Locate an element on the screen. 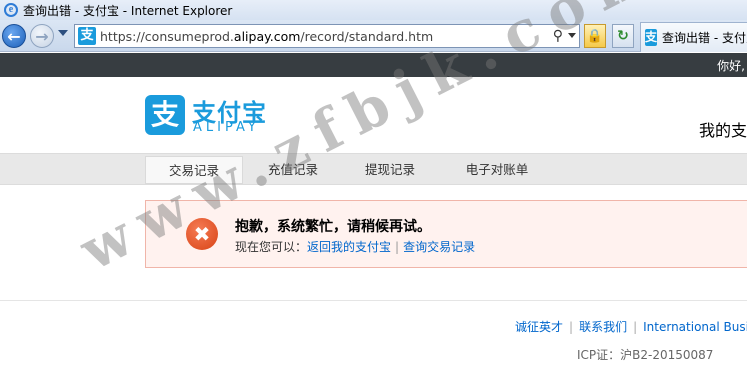  tab-title: 查询出错 - 支付宝 is located at coordinates (704, 38).